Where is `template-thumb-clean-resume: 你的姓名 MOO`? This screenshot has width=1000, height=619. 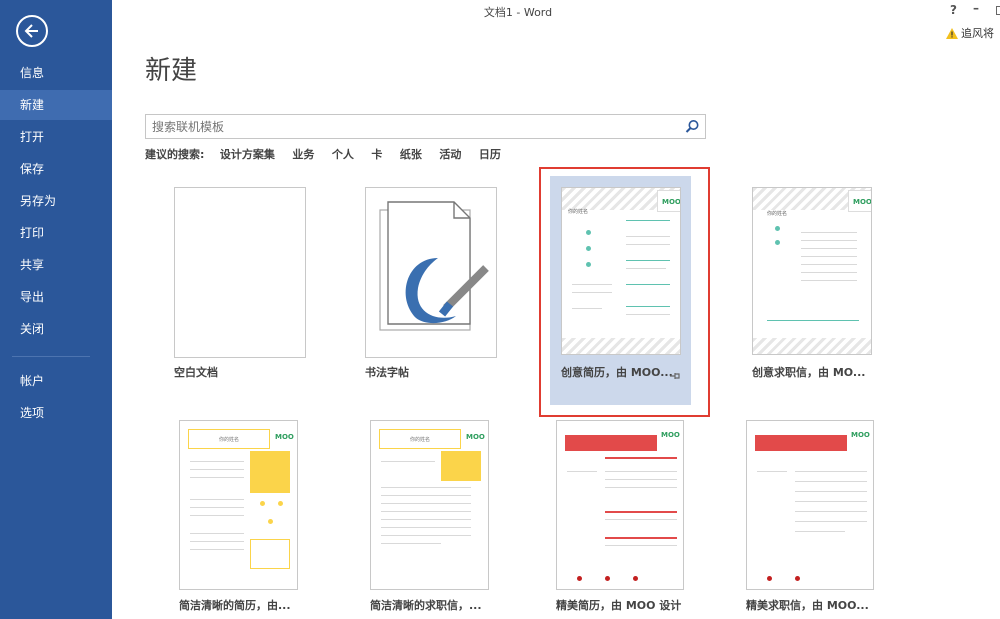
template-thumb-clean-resume: 你的姓名 MOO is located at coordinates (238, 505).